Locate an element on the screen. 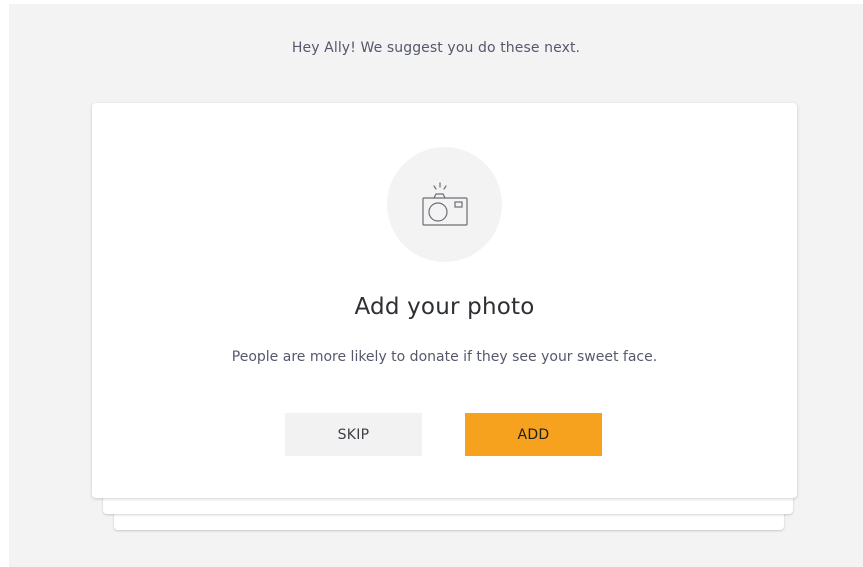 Image resolution: width=863 pixels, height=567 pixels. camera-icon is located at coordinates (445, 204).